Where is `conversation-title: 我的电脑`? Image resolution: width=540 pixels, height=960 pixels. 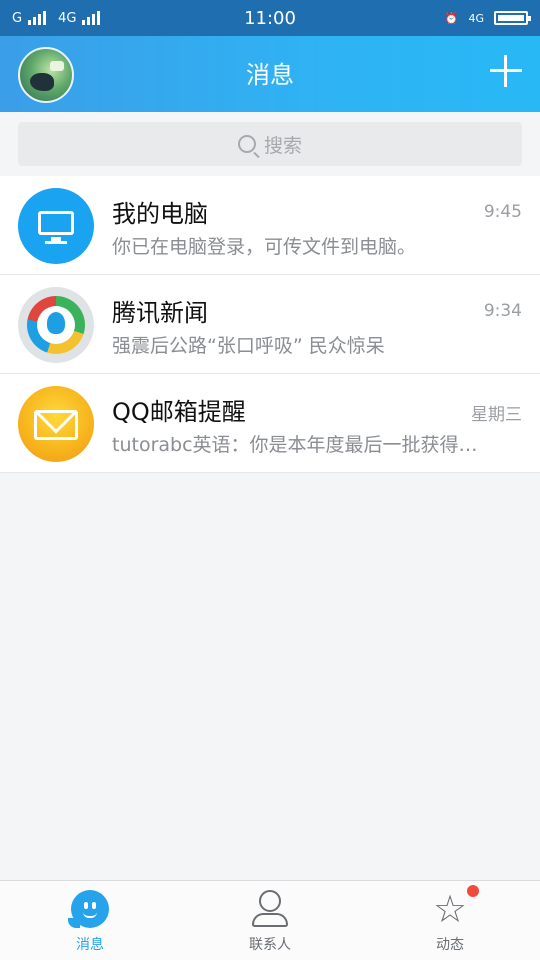 conversation-title: 我的电脑 is located at coordinates (160, 214).